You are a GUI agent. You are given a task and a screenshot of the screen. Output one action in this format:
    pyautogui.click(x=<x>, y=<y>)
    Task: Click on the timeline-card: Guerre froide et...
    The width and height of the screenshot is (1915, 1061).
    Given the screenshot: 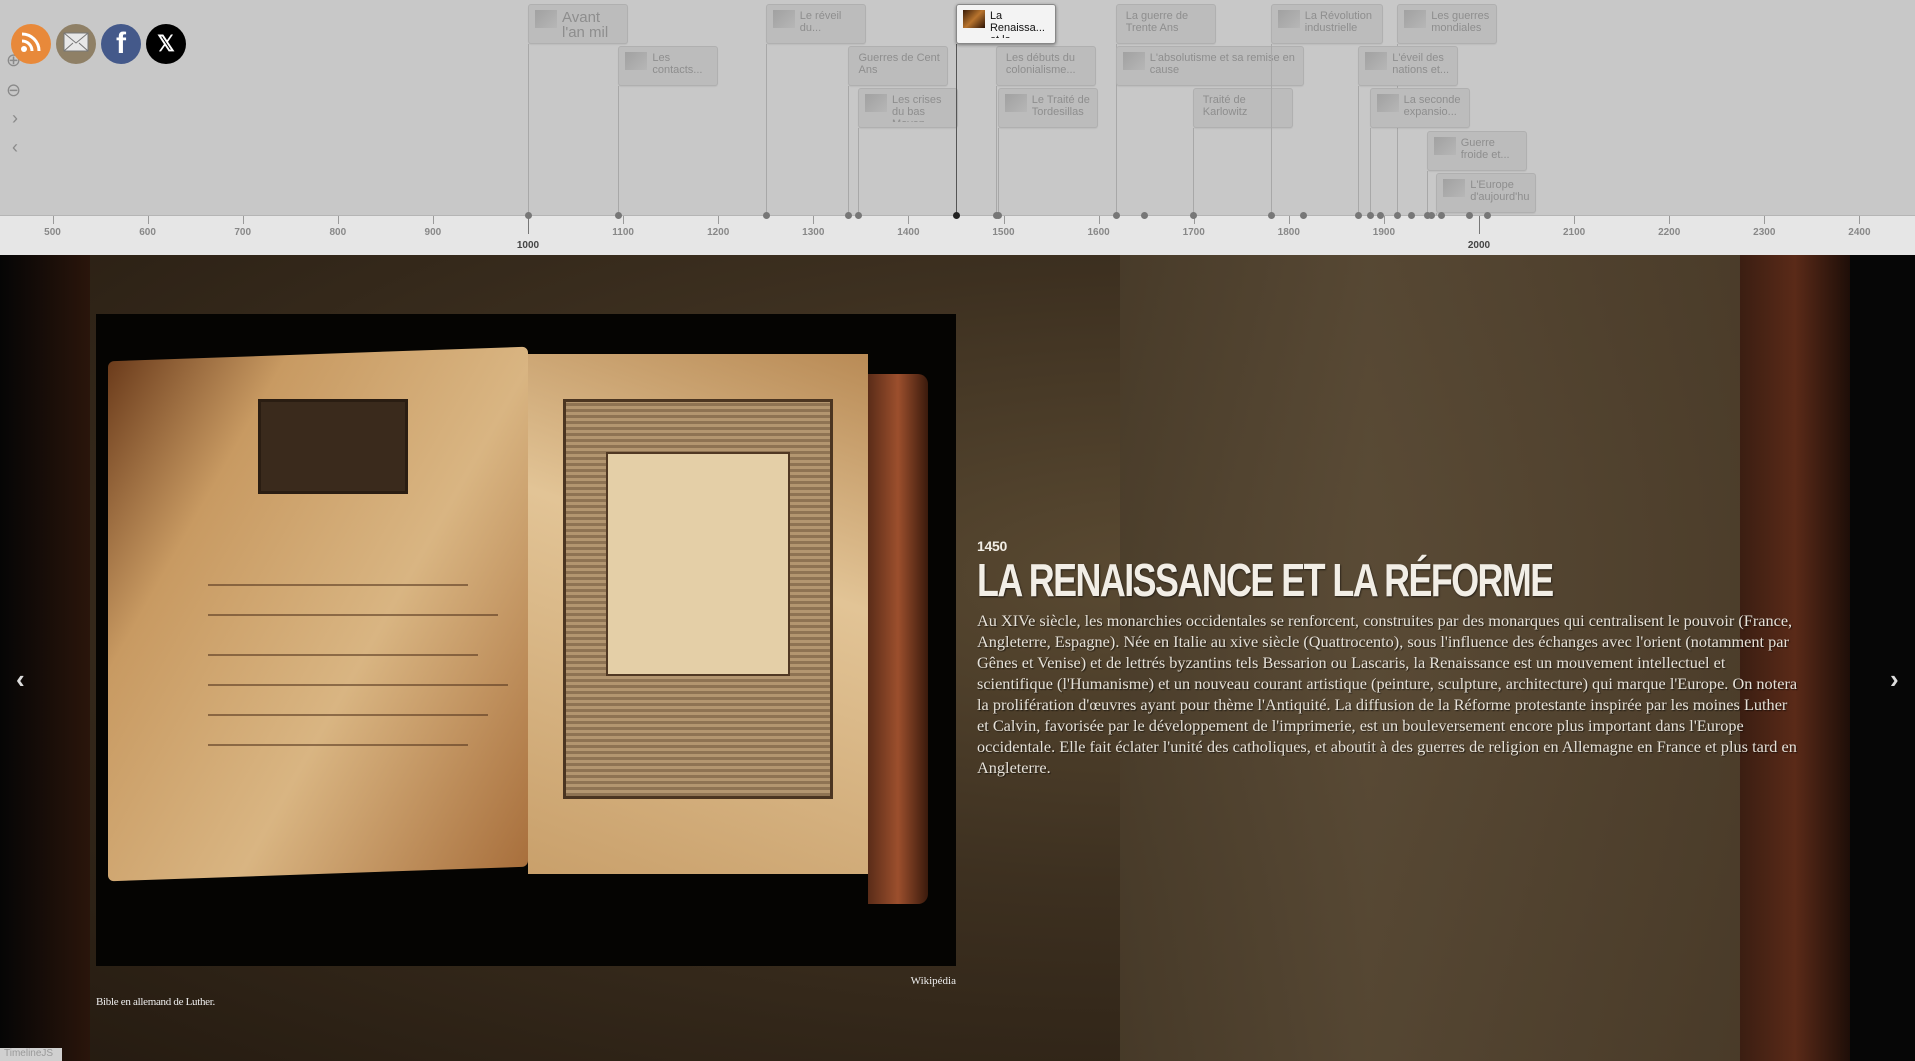 What is the action you would take?
    pyautogui.click(x=1476, y=151)
    